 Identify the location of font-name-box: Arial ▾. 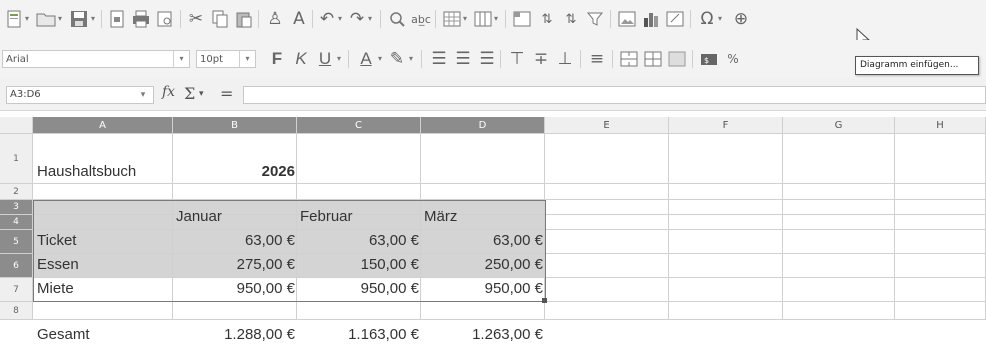
(96, 59).